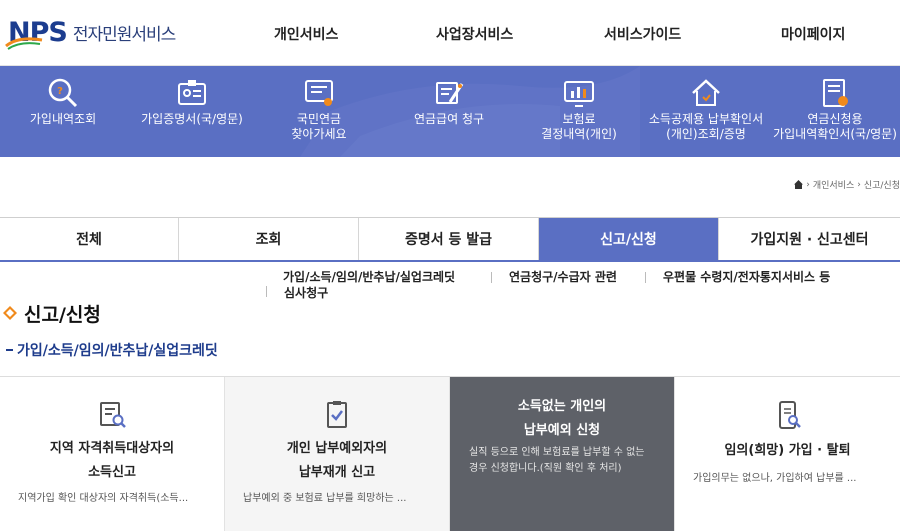  I want to click on nav-my-page: 마이페이지, so click(813, 34).